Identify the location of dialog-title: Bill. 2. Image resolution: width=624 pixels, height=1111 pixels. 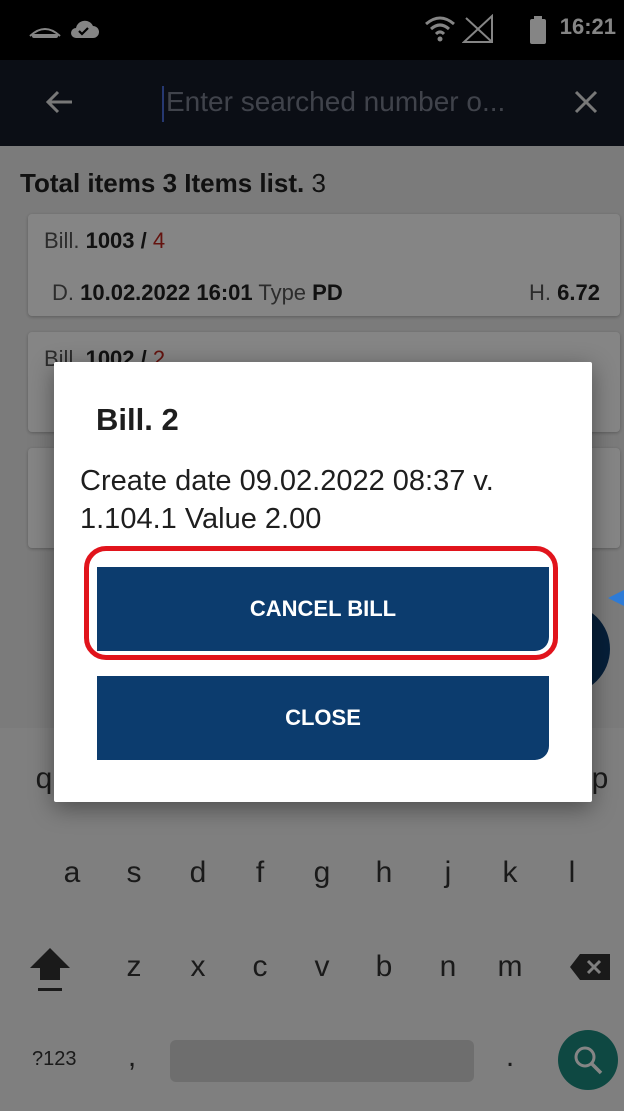
(137, 419).